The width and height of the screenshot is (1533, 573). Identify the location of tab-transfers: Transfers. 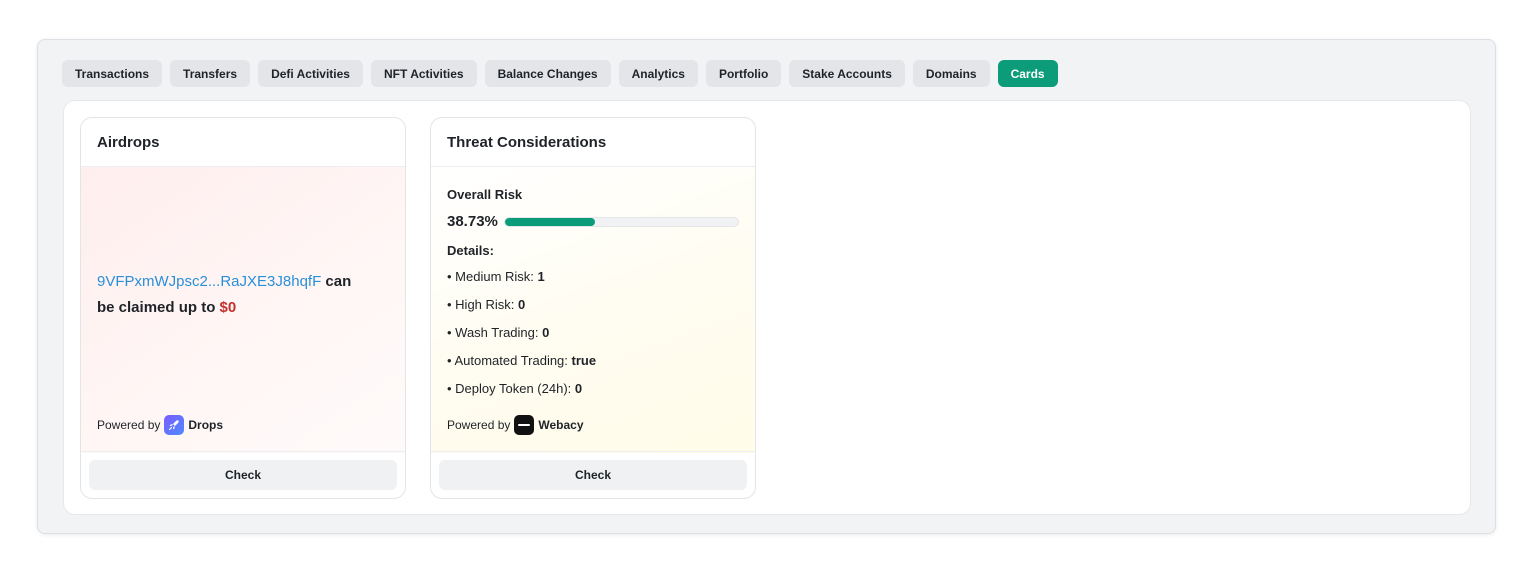
(210, 73).